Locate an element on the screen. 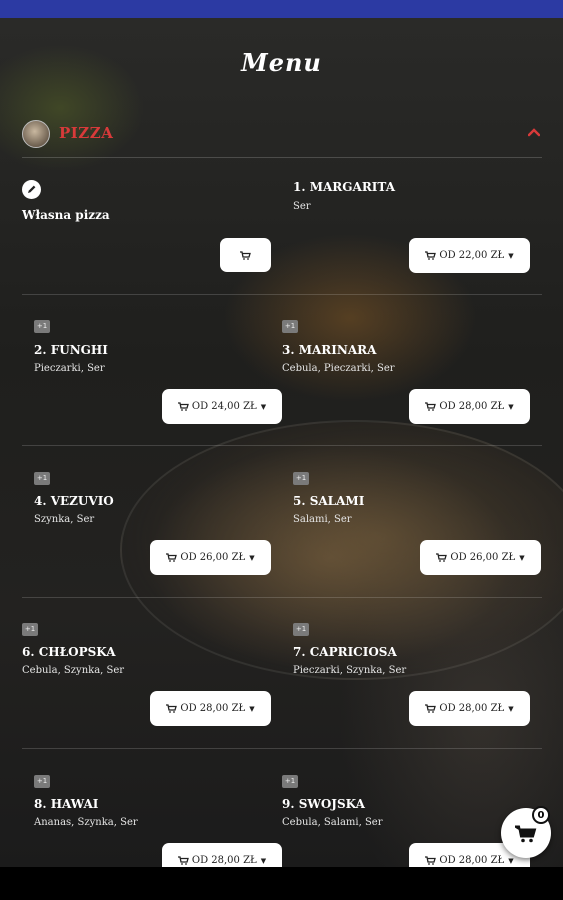 This screenshot has width=563, height=900. price-button-funghi: OD 24,00 ZŁ ▼ is located at coordinates (222, 406).